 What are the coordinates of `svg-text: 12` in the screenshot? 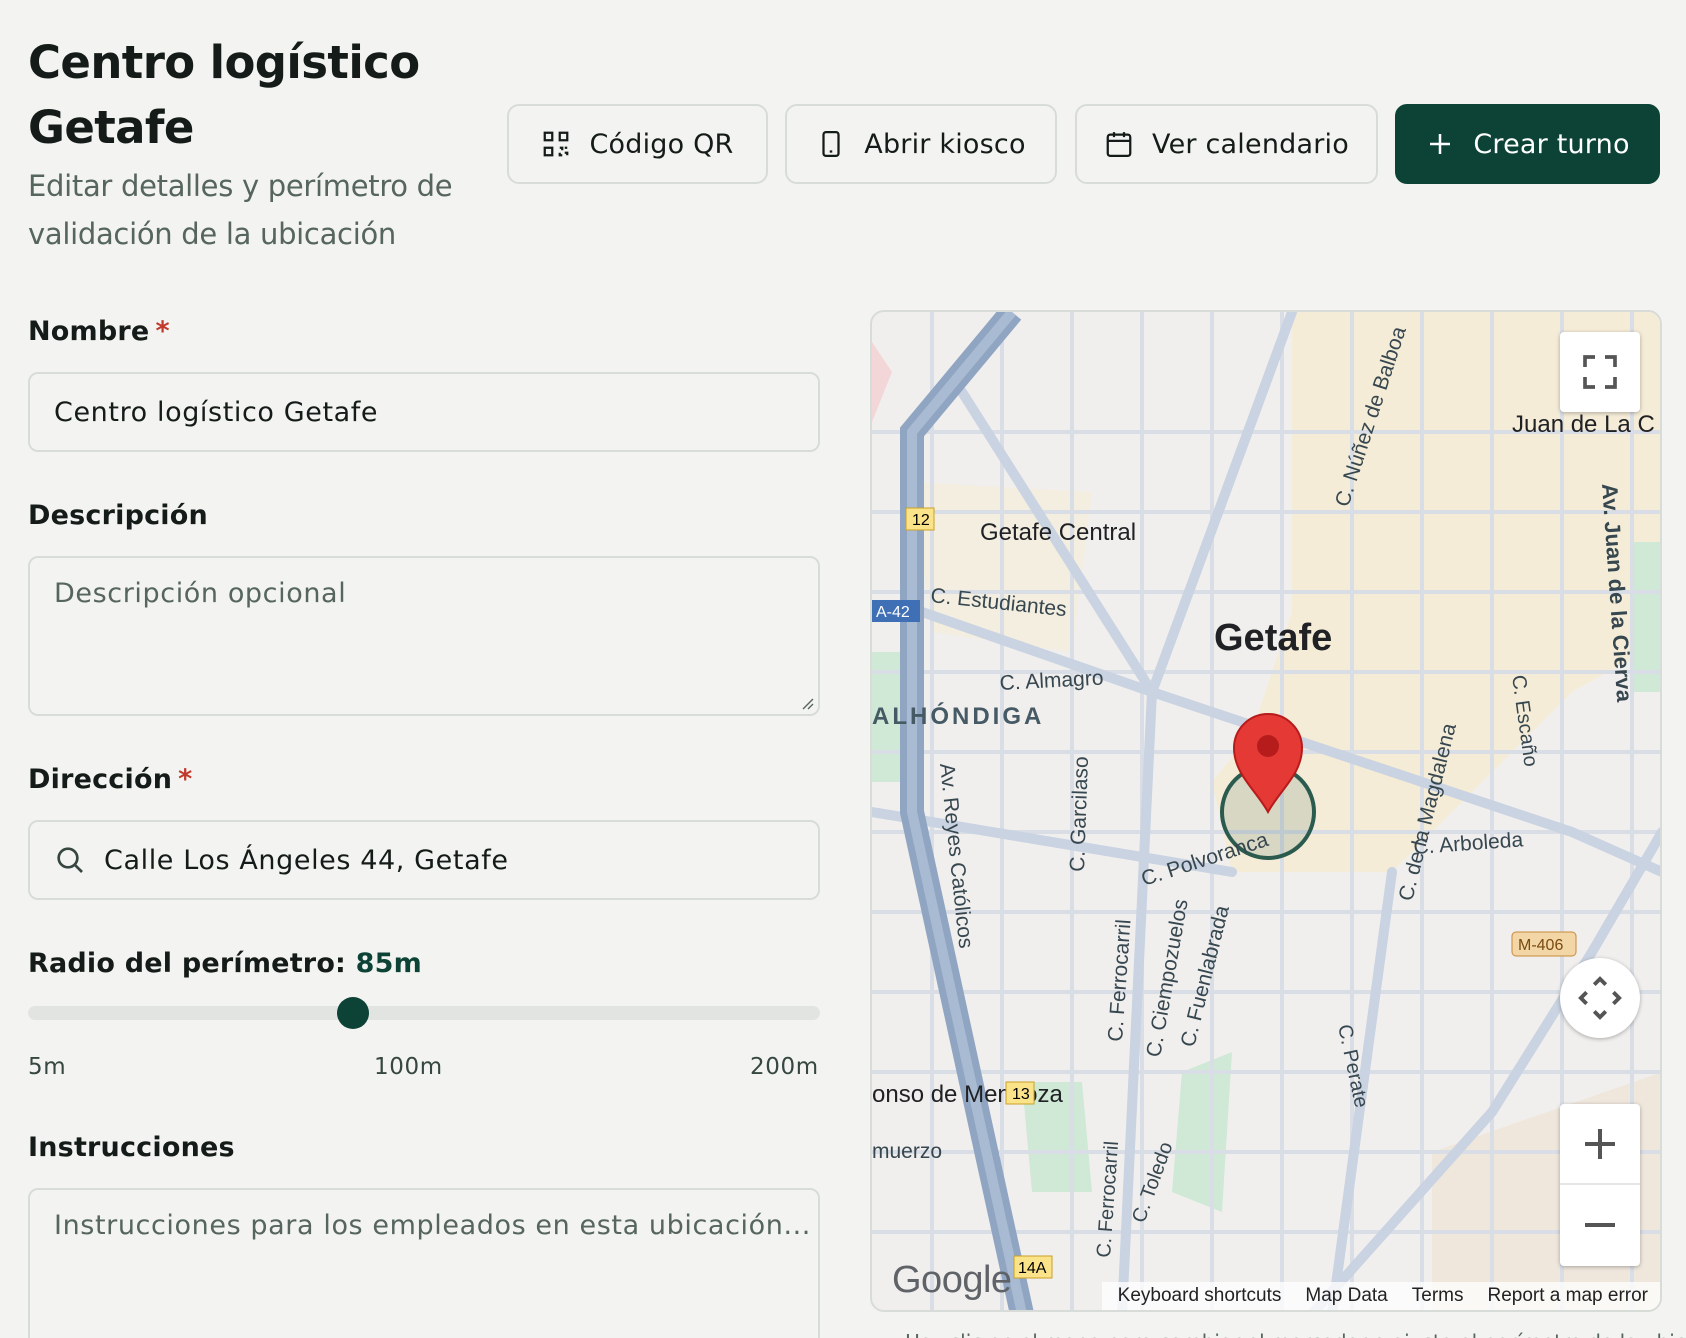 It's located at (921, 520).